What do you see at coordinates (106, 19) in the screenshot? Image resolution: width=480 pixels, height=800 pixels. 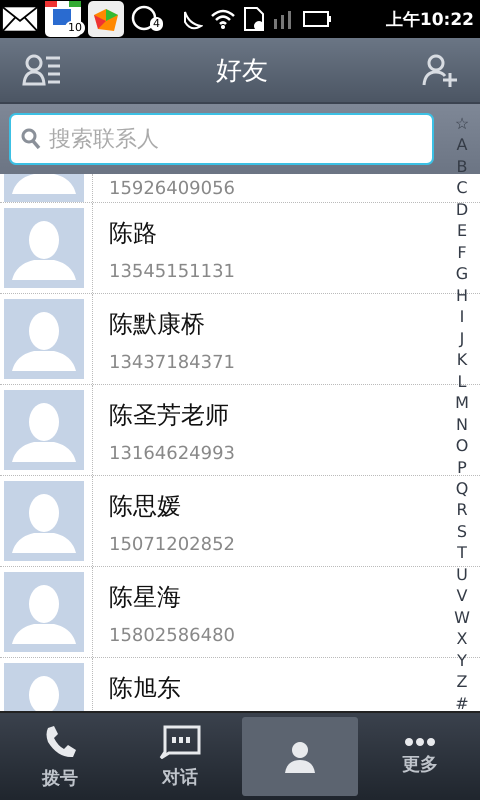 I see `app-icon` at bounding box center [106, 19].